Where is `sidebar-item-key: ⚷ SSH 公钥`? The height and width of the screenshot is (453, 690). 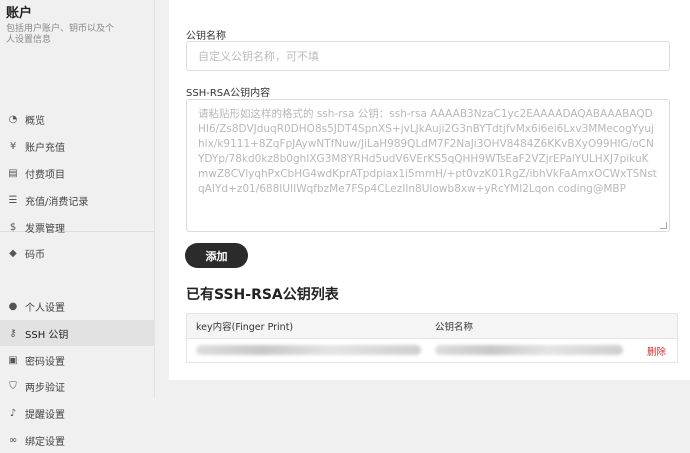
sidebar-item-key: ⚷ SSH 公钥 is located at coordinates (77, 333).